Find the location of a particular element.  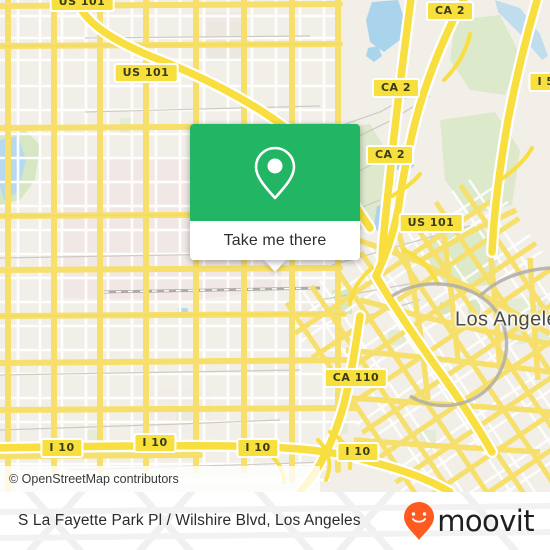

take-me-there-button: Take me there is located at coordinates (275, 241).